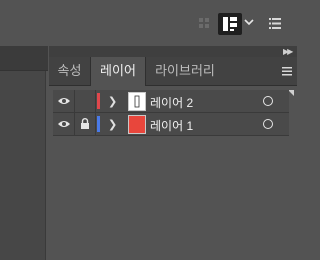 The width and height of the screenshot is (320, 260). What do you see at coordinates (185, 71) in the screenshot?
I see `tab-libraries: 라이브러리` at bounding box center [185, 71].